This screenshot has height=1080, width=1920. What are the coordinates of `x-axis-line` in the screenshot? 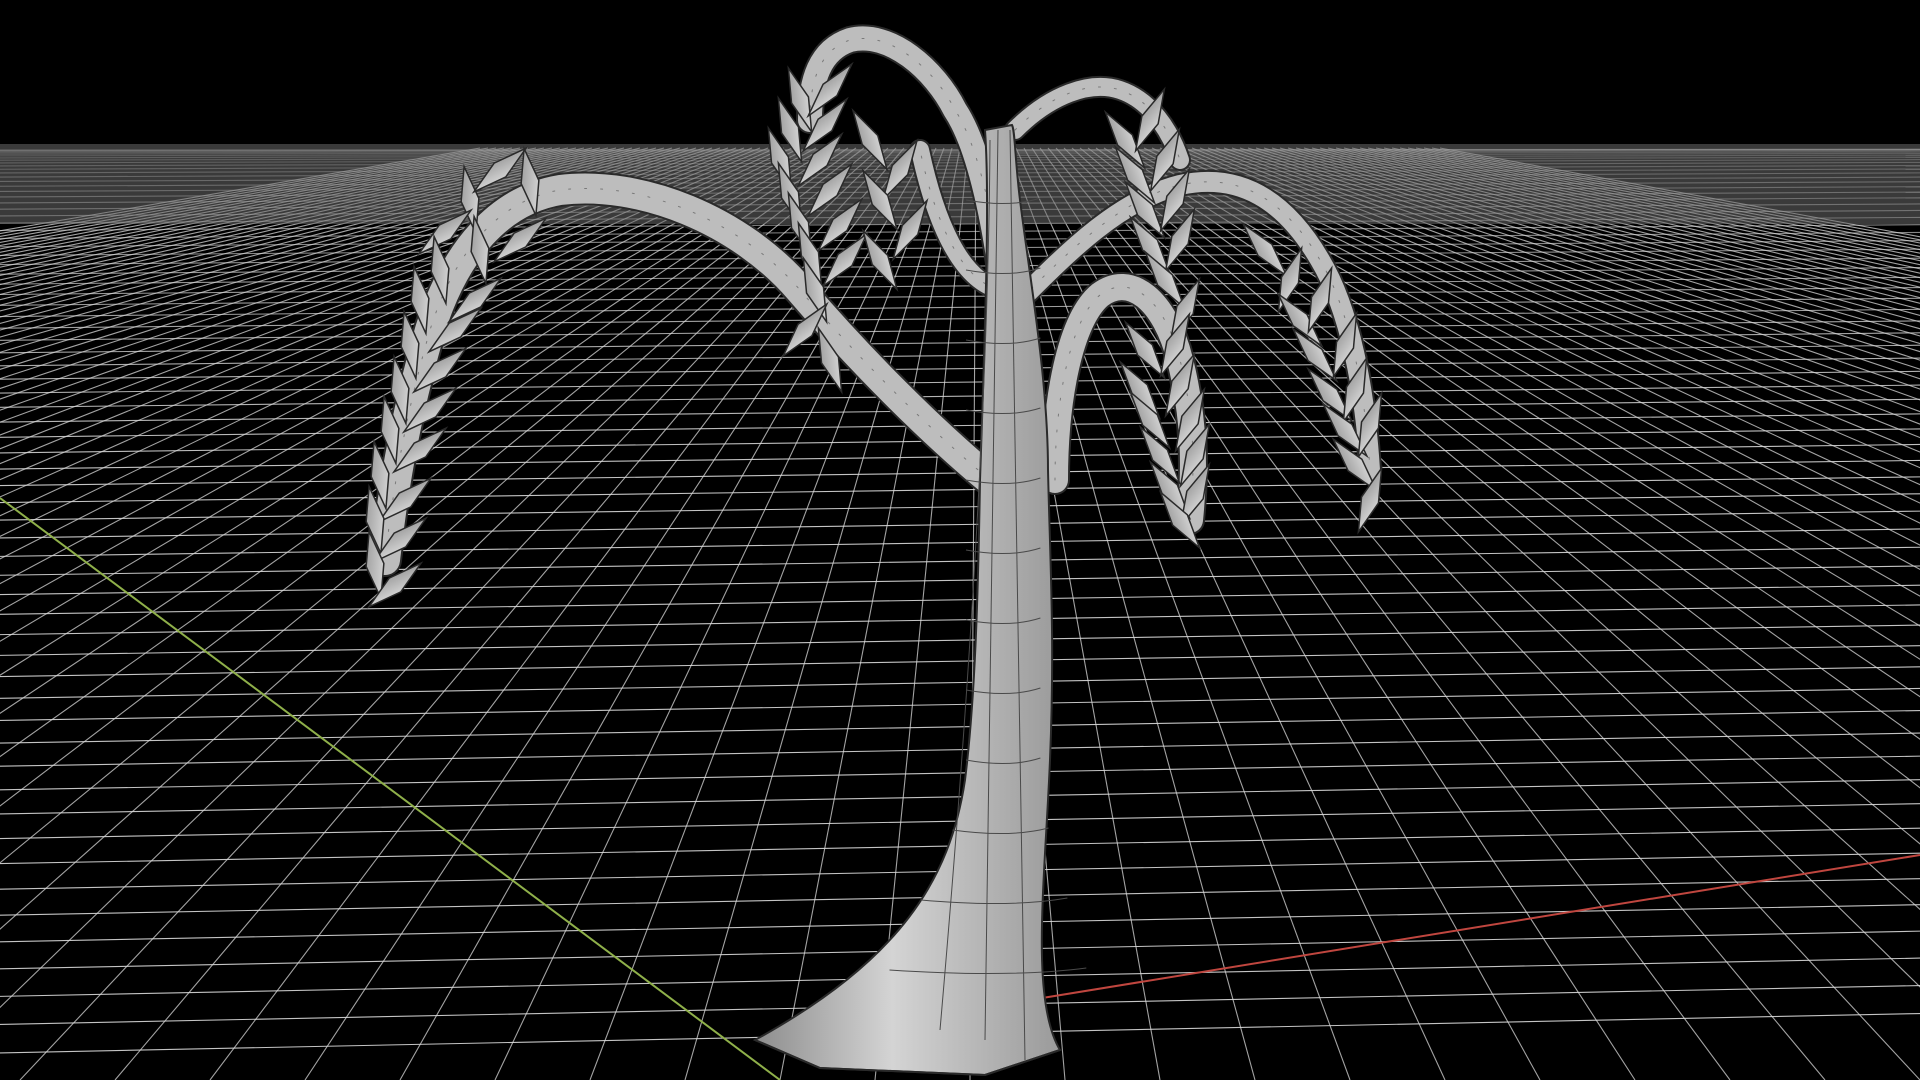 It's located at (1474, 927).